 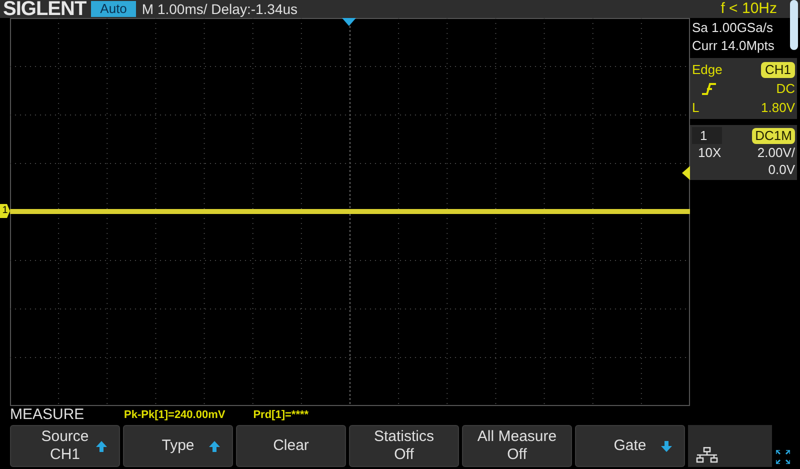 I want to click on frequency-label: f < 10Hz, so click(x=748, y=9).